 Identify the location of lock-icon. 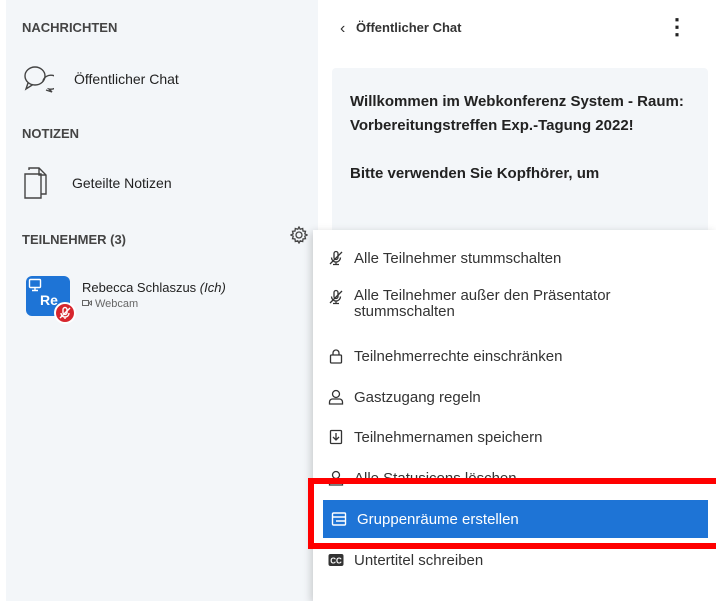
(336, 356).